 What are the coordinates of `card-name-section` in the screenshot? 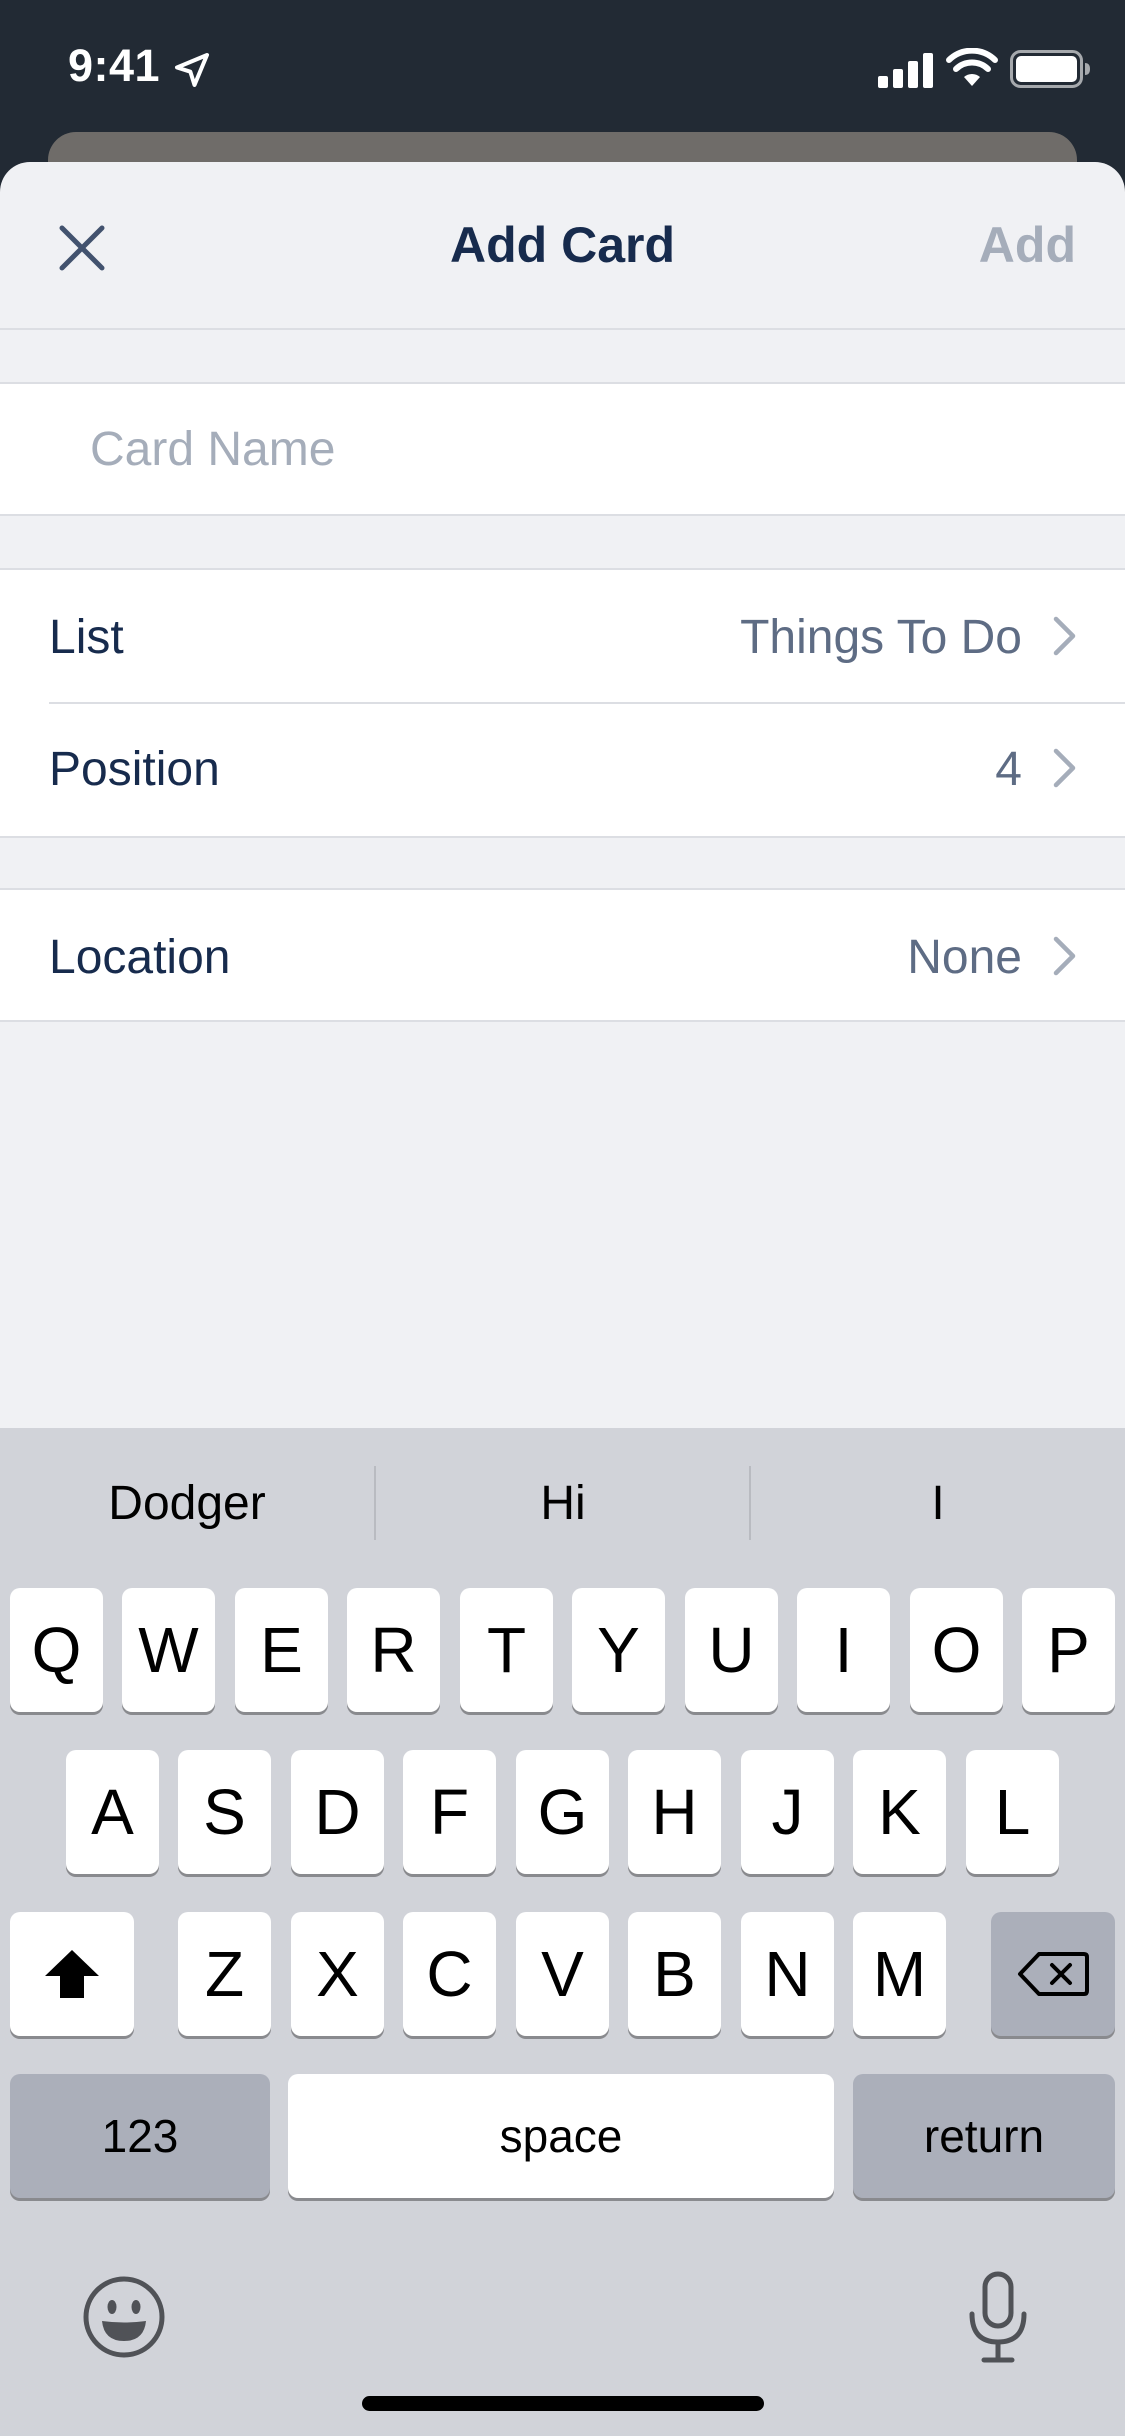 It's located at (562, 449).